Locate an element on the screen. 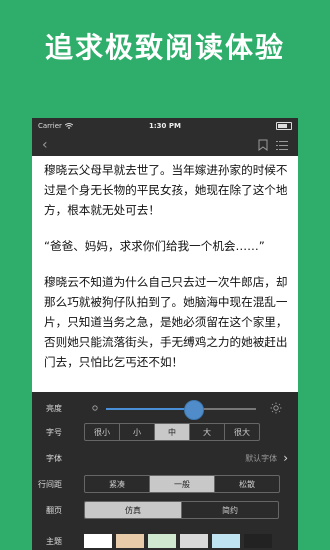 This screenshot has width=330, height=550. font-value: 默认字体 is located at coordinates (261, 458).